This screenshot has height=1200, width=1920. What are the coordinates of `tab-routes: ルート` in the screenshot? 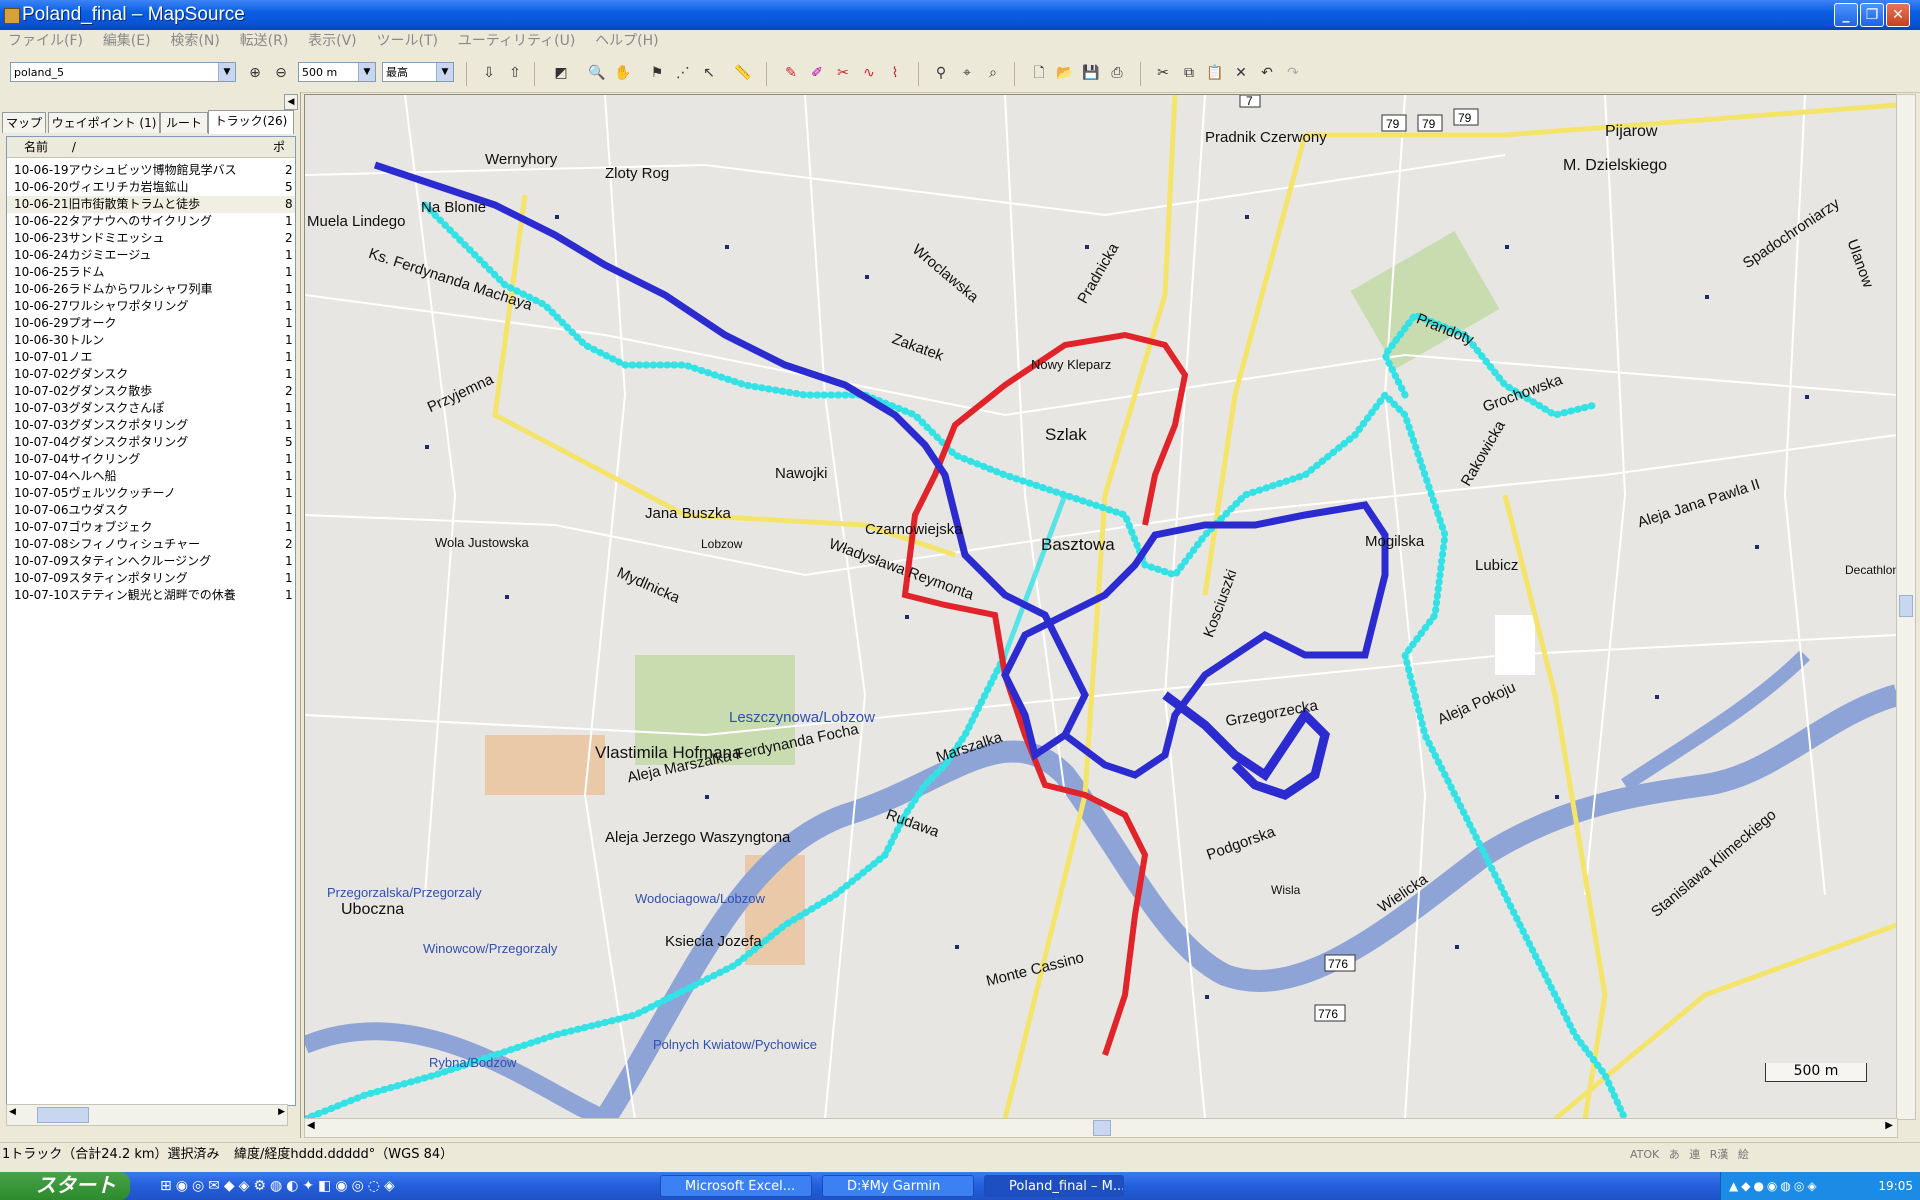 It's located at (184, 122).